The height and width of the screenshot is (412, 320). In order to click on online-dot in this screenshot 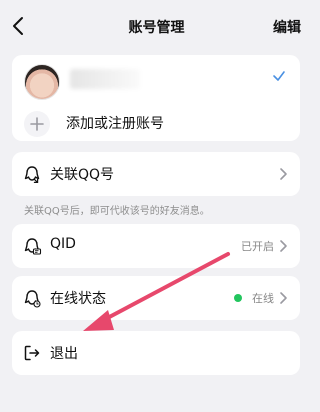, I will do `click(238, 298)`.